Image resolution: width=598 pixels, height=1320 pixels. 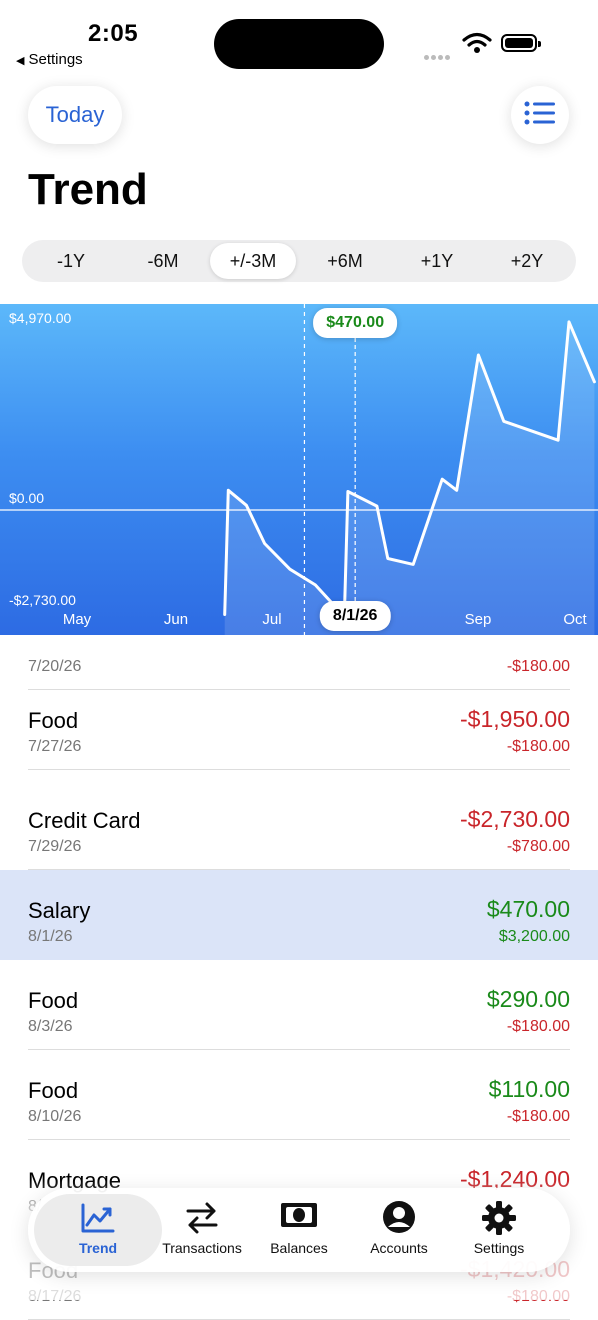 I want to click on transaction-name: Salary, so click(x=59, y=911).